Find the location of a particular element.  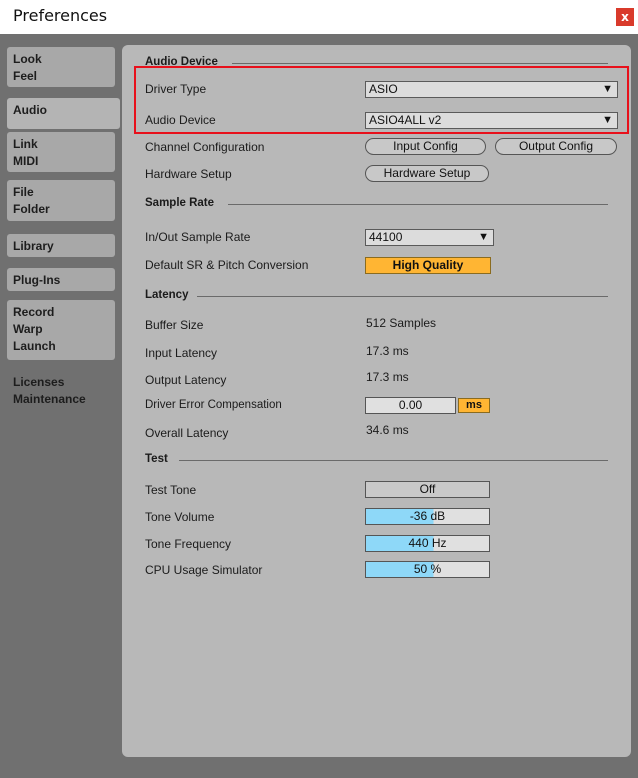

driver-error-compensation-label: Driver Error Compensation is located at coordinates (213, 405).